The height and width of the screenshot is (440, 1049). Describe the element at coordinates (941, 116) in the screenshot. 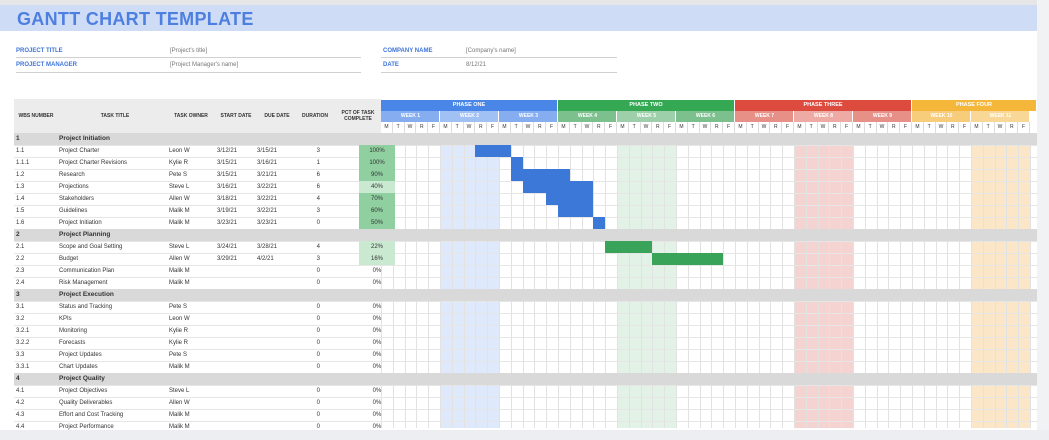

I see `week-label: WEEK 10` at that location.